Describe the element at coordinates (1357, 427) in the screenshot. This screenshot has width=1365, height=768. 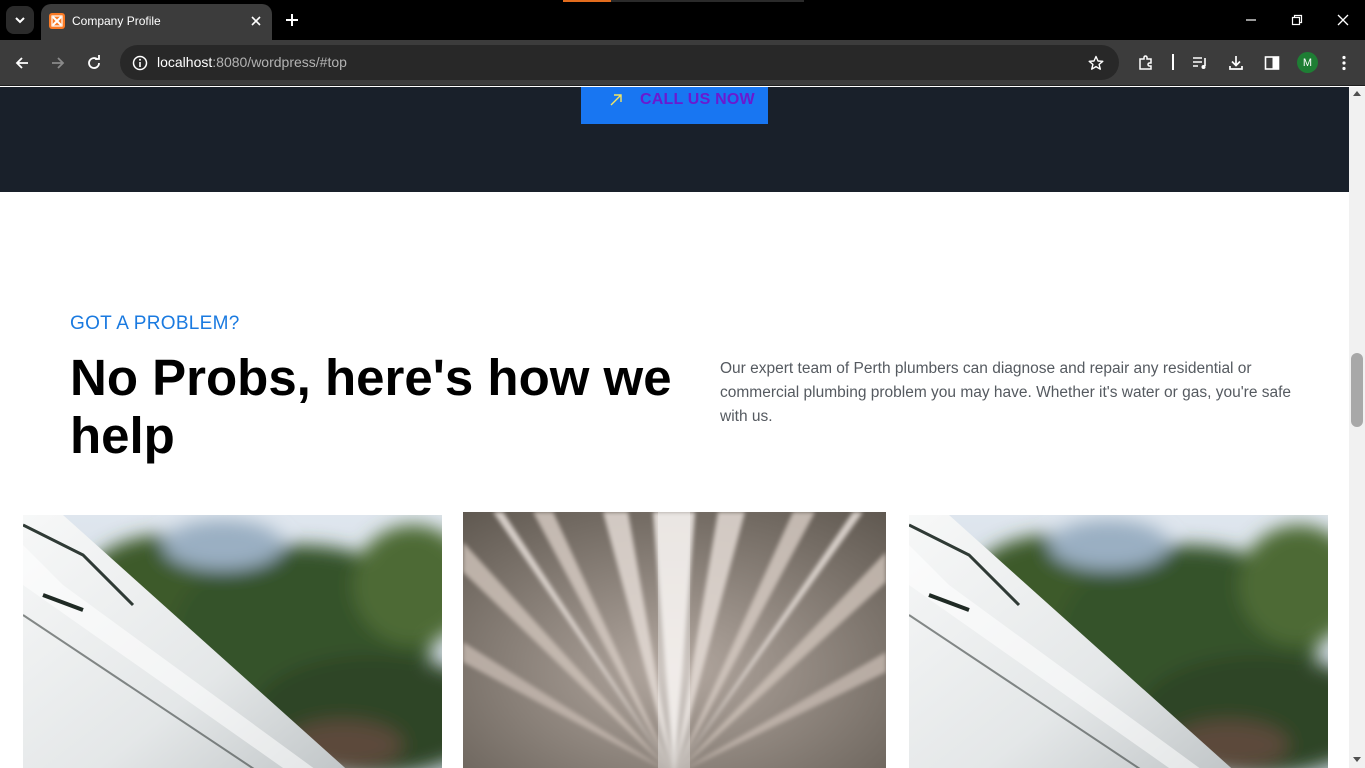
I see `page-scrollbar` at that location.